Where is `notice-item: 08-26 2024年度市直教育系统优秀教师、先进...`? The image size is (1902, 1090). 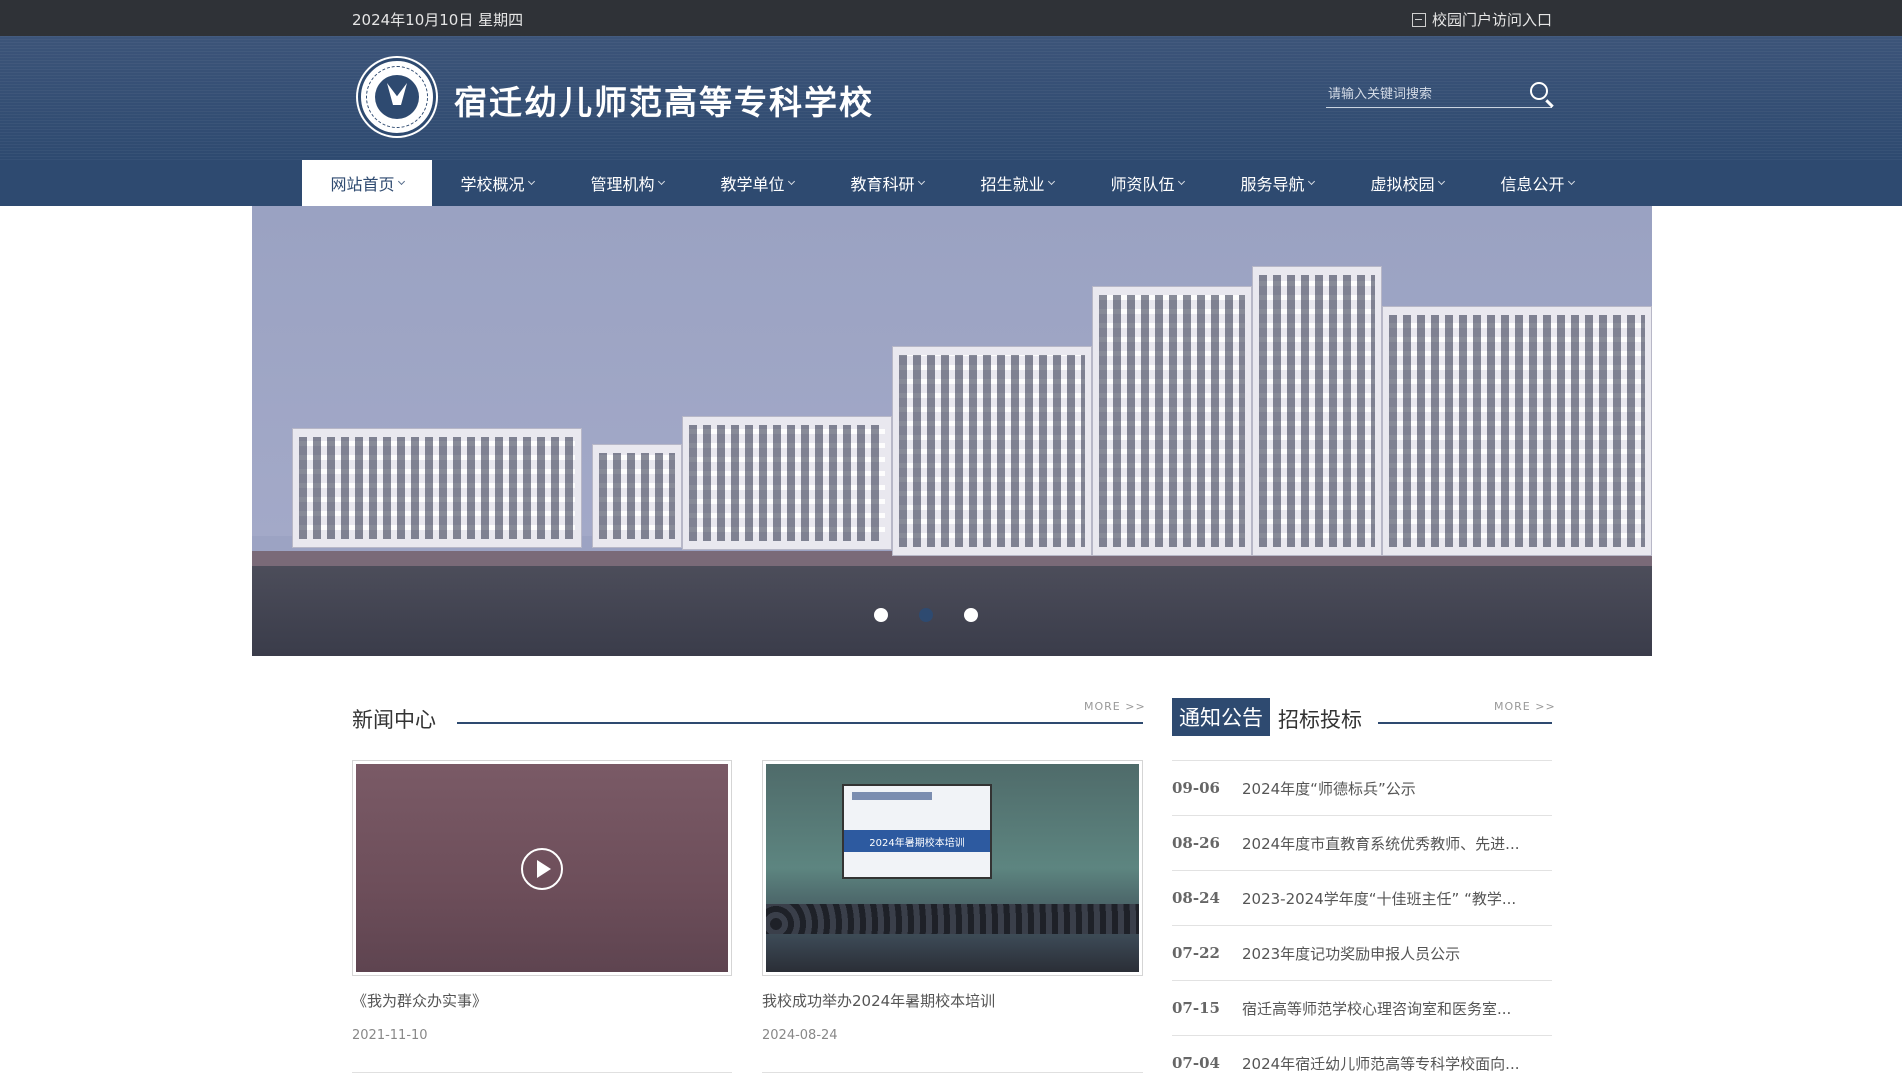
notice-item: 08-26 2024年度市直教育系统优秀教师、先进... is located at coordinates (1362, 842).